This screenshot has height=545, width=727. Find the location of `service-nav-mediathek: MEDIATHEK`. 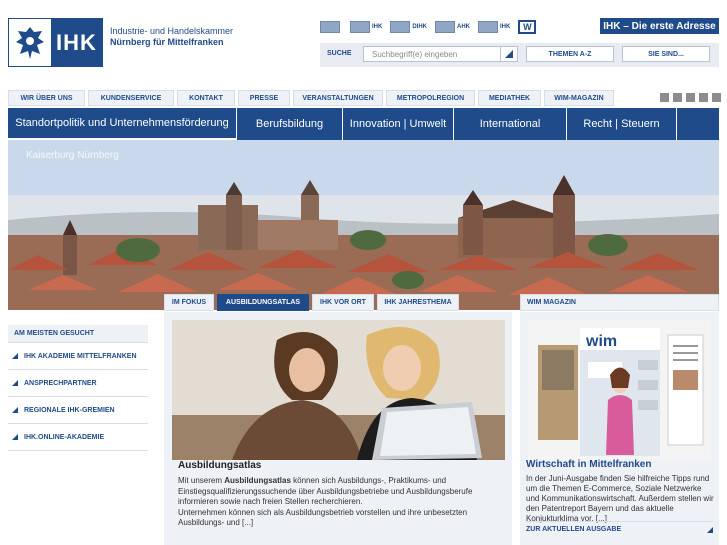

service-nav-mediathek: MEDIATHEK is located at coordinates (509, 98).